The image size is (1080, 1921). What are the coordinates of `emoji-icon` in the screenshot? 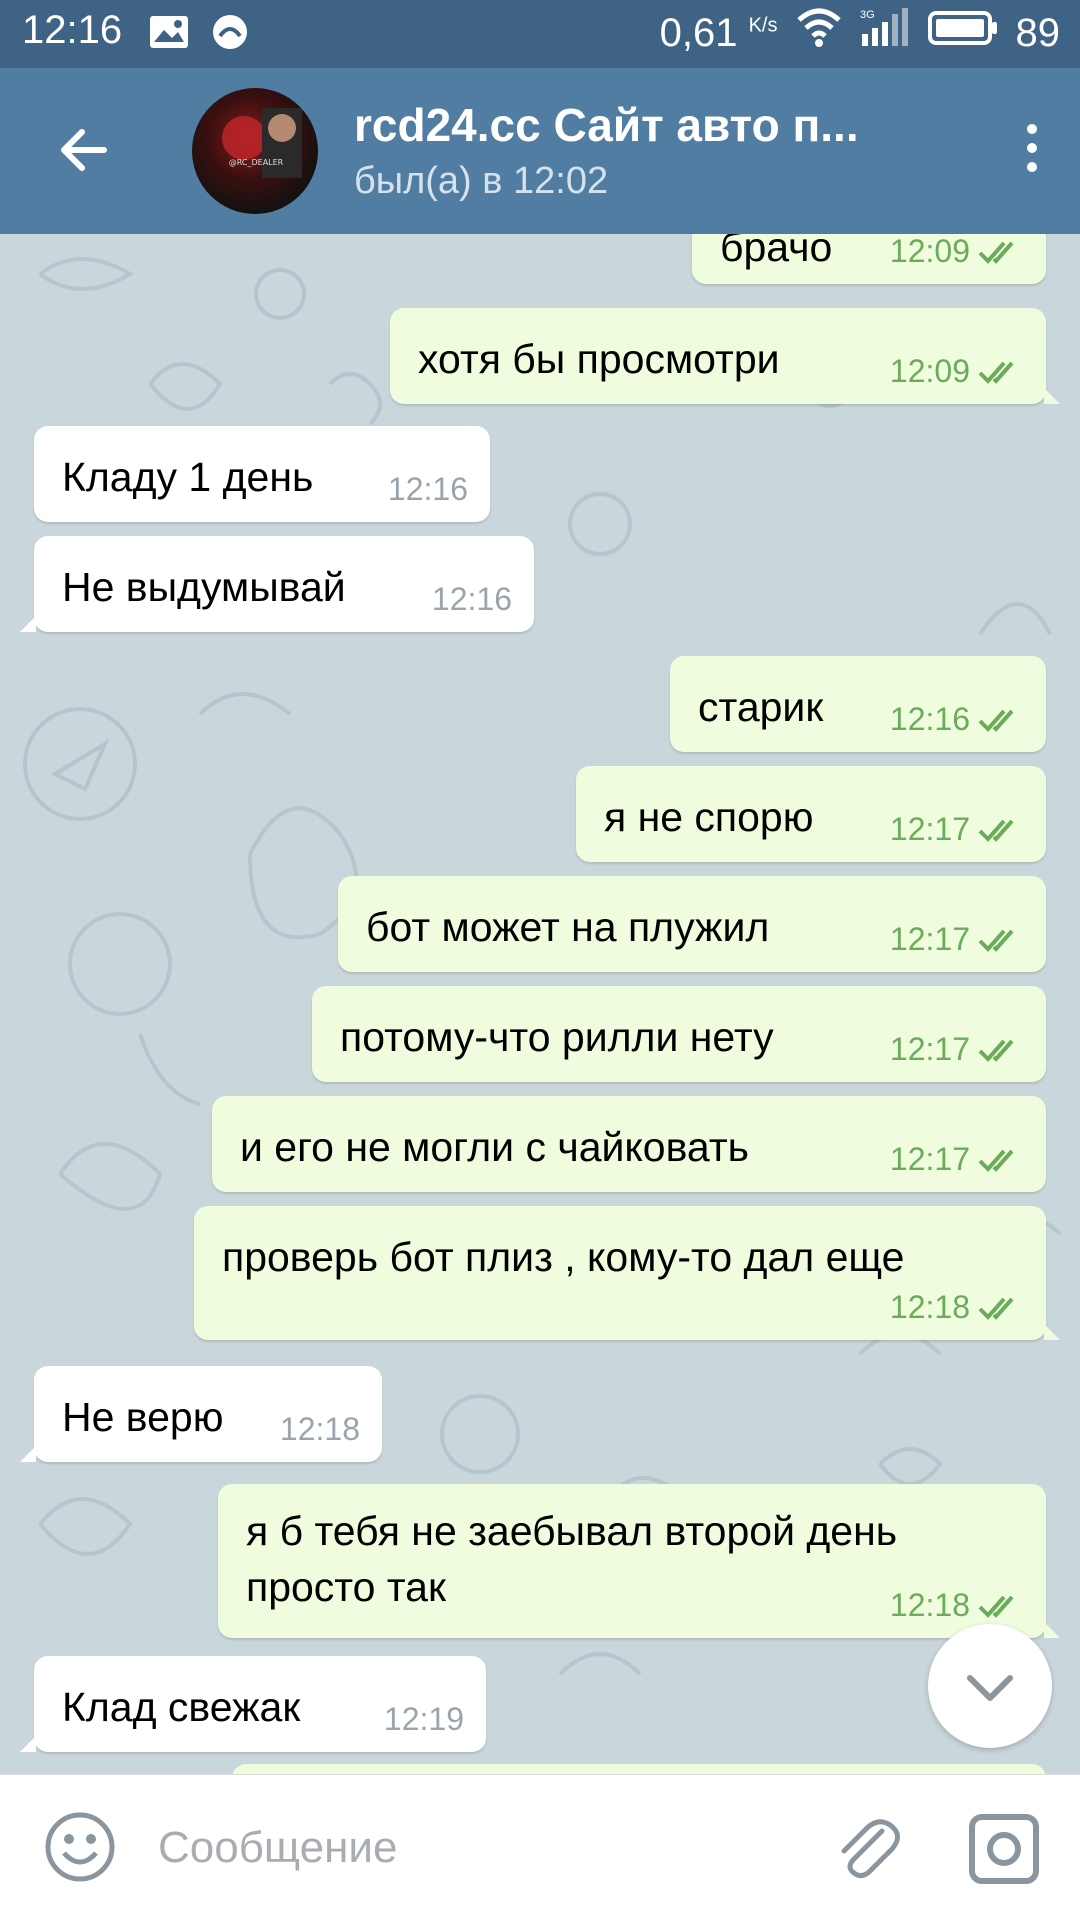 It's located at (80, 1847).